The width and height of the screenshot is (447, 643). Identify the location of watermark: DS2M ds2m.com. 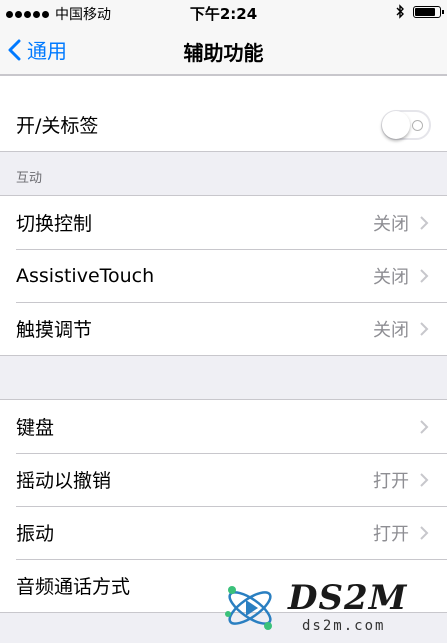
(332, 609).